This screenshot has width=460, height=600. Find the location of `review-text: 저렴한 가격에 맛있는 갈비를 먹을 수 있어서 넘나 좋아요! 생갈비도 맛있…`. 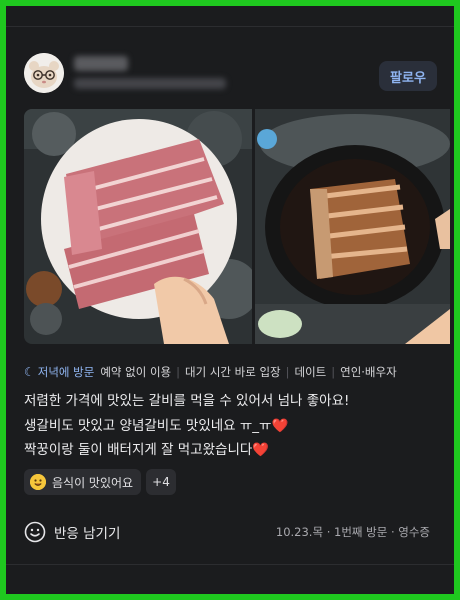

review-text: 저렴한 가격에 맛있는 갈비를 먹을 수 있어서 넘나 좋아요! 생갈비도 맛있… is located at coordinates (234, 426).